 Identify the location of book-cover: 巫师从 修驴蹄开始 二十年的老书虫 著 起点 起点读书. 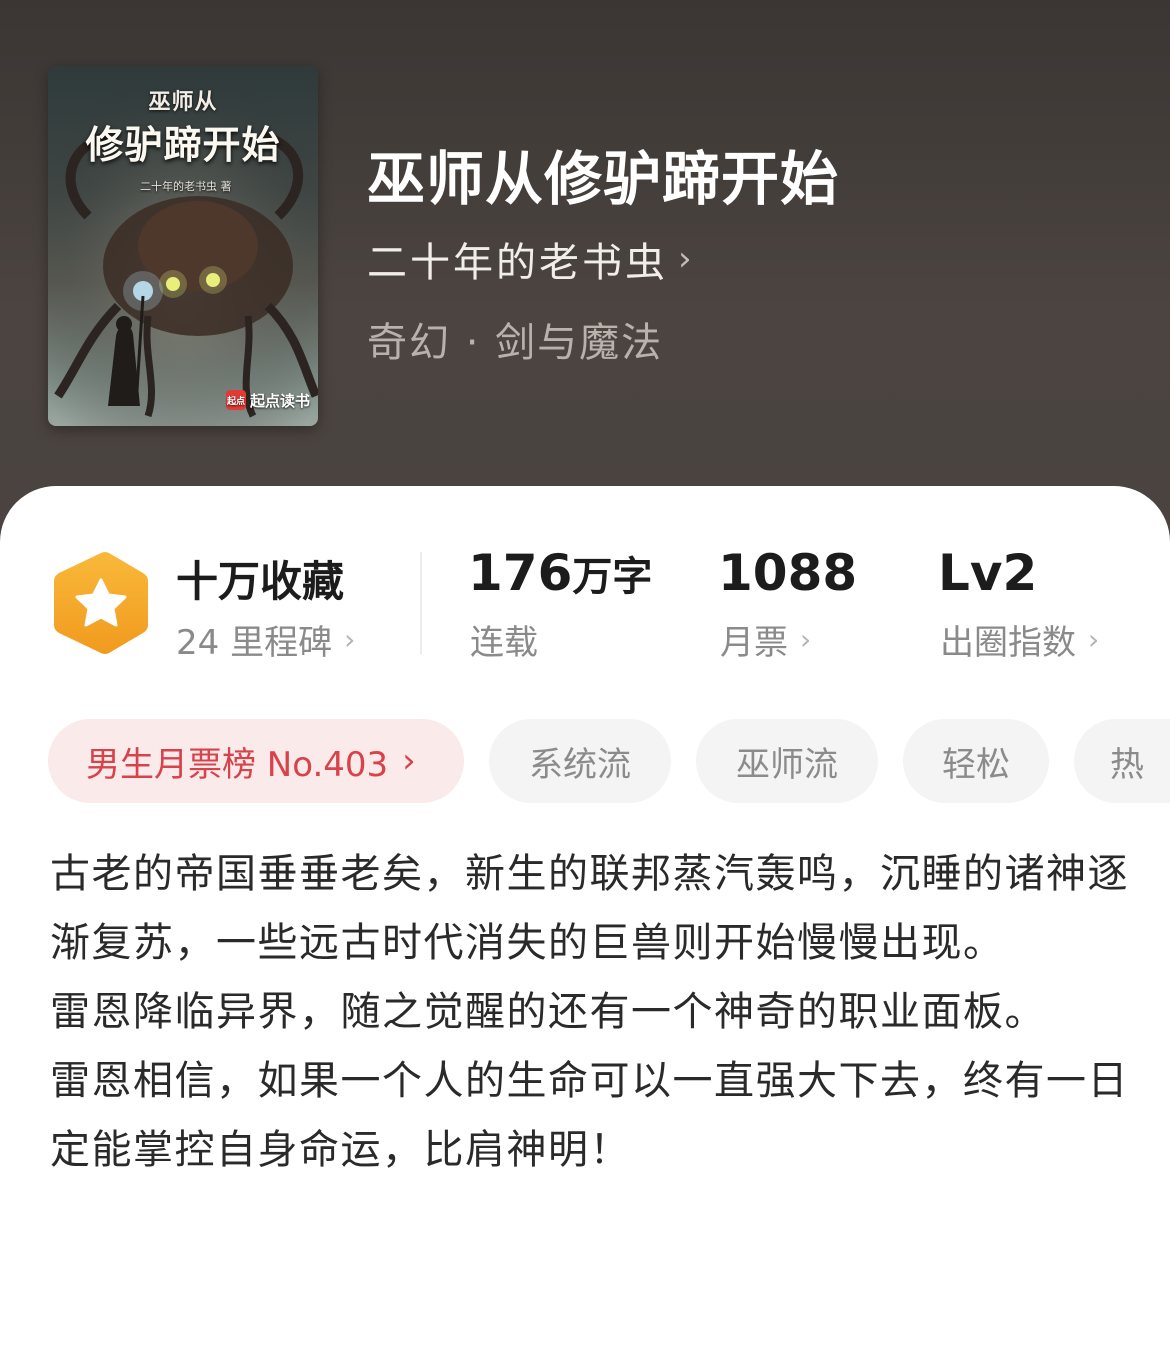
(183, 246).